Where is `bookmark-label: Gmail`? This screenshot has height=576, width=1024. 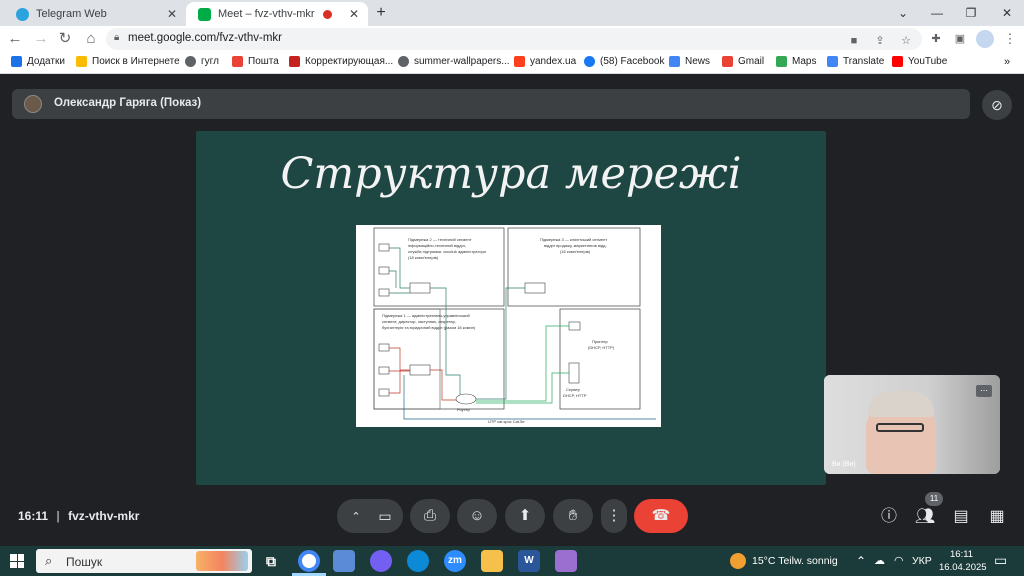
bookmark-label: Gmail is located at coordinates (751, 61).